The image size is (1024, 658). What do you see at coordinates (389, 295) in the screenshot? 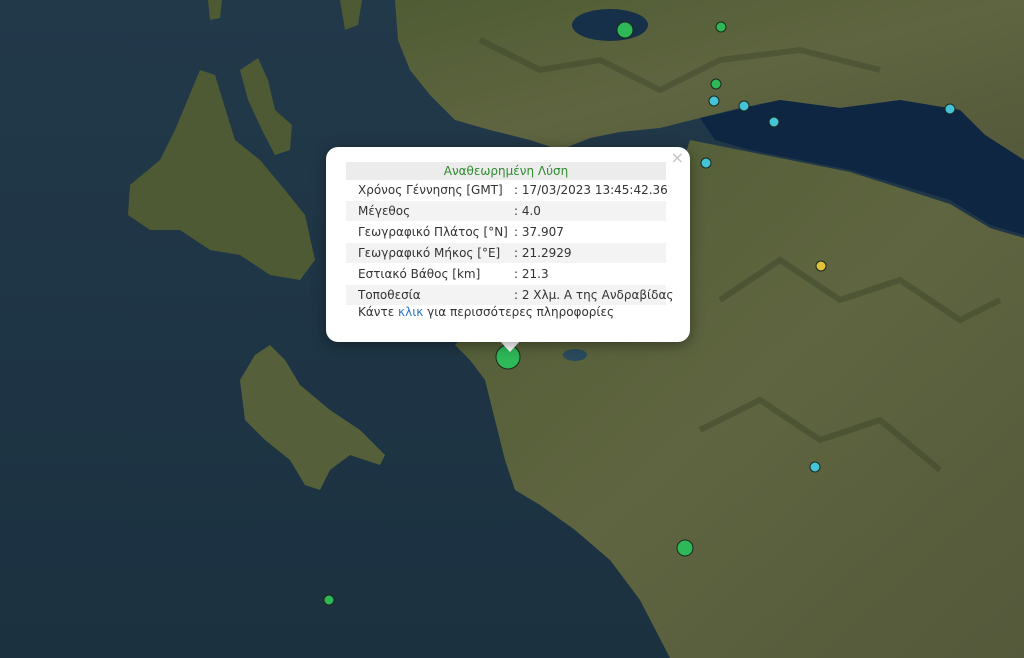
I see `row-label: Τοποθεσία` at bounding box center [389, 295].